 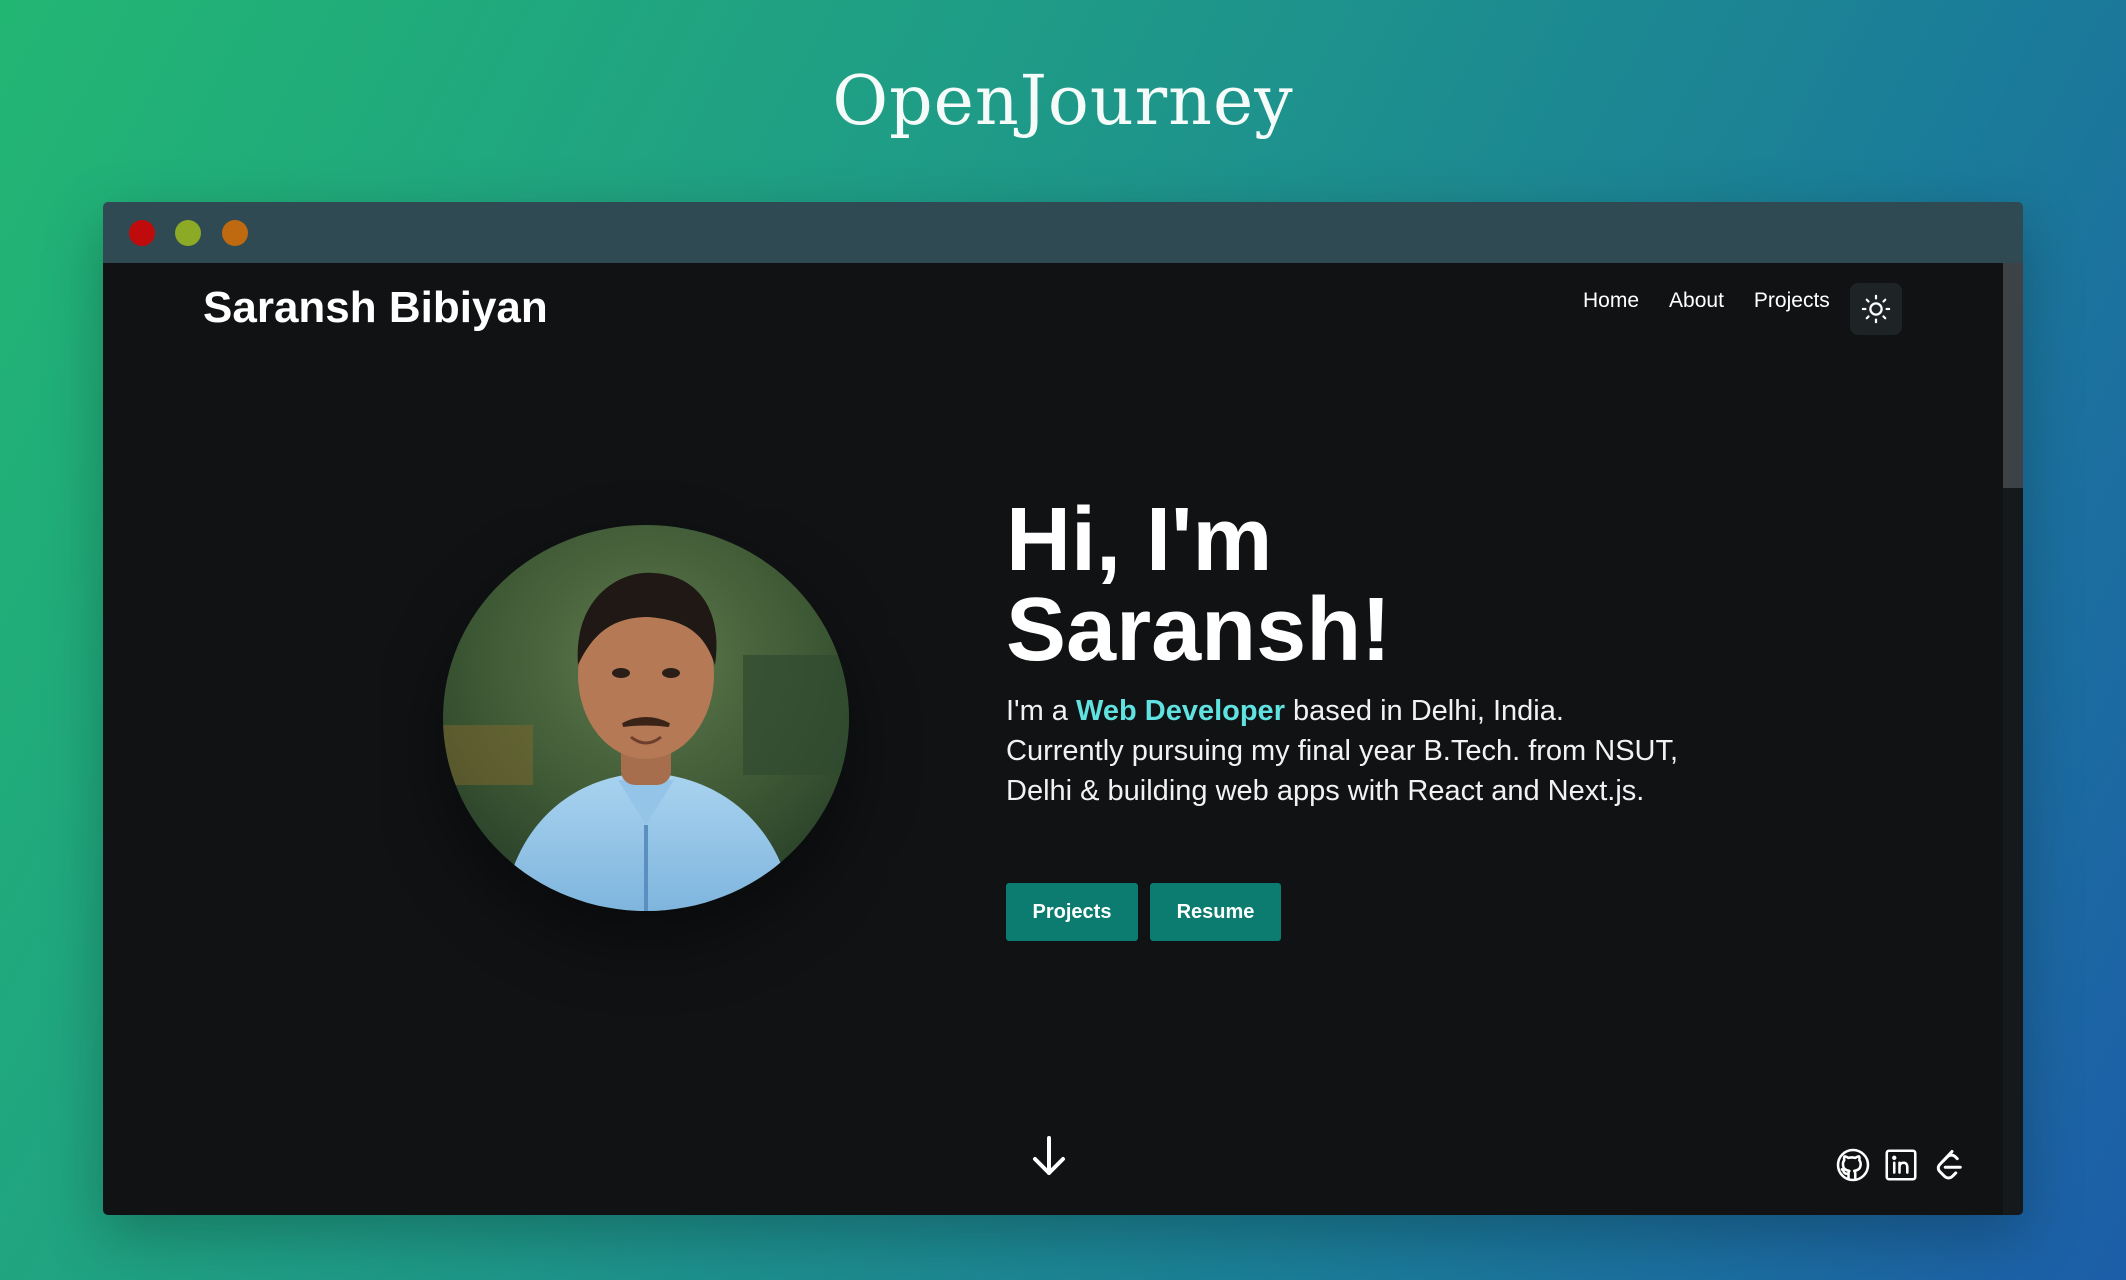 I want to click on scroll-down-button, so click(x=1049, y=1156).